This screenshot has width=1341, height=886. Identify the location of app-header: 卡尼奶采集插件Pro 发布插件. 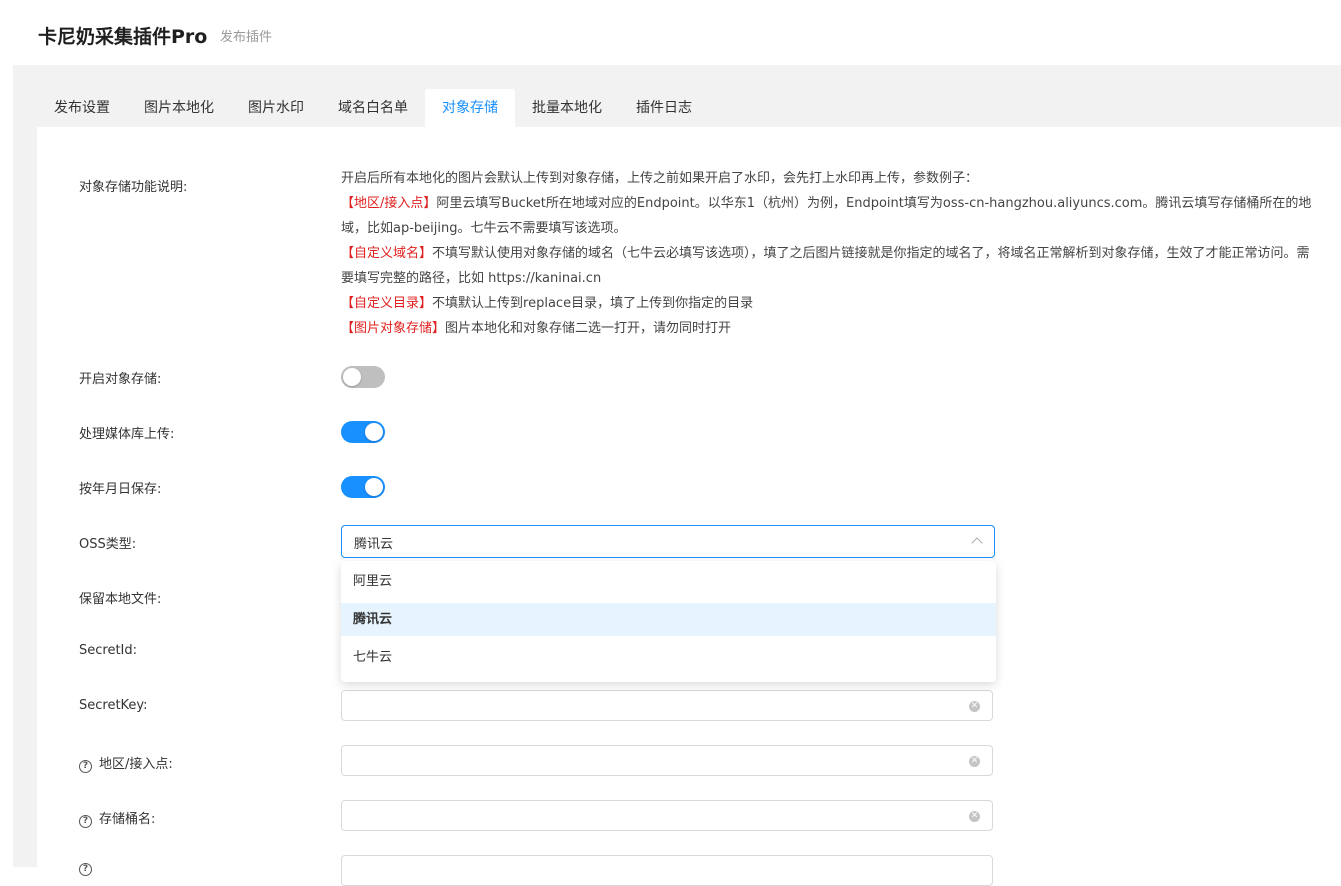
(670, 32).